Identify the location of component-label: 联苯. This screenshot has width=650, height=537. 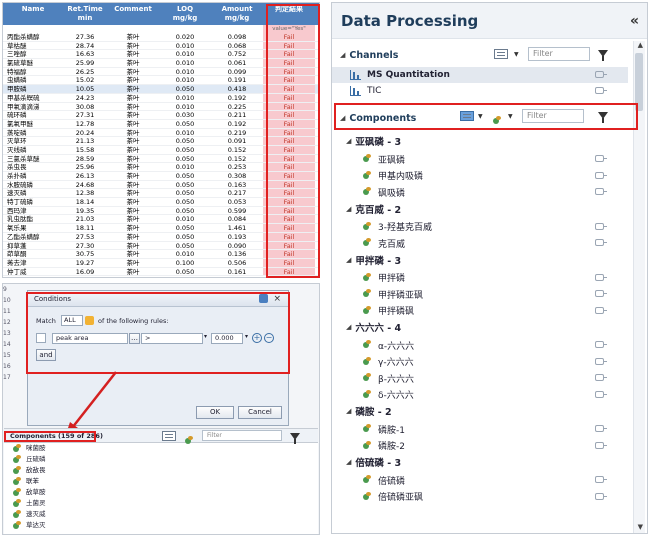
(32, 481).